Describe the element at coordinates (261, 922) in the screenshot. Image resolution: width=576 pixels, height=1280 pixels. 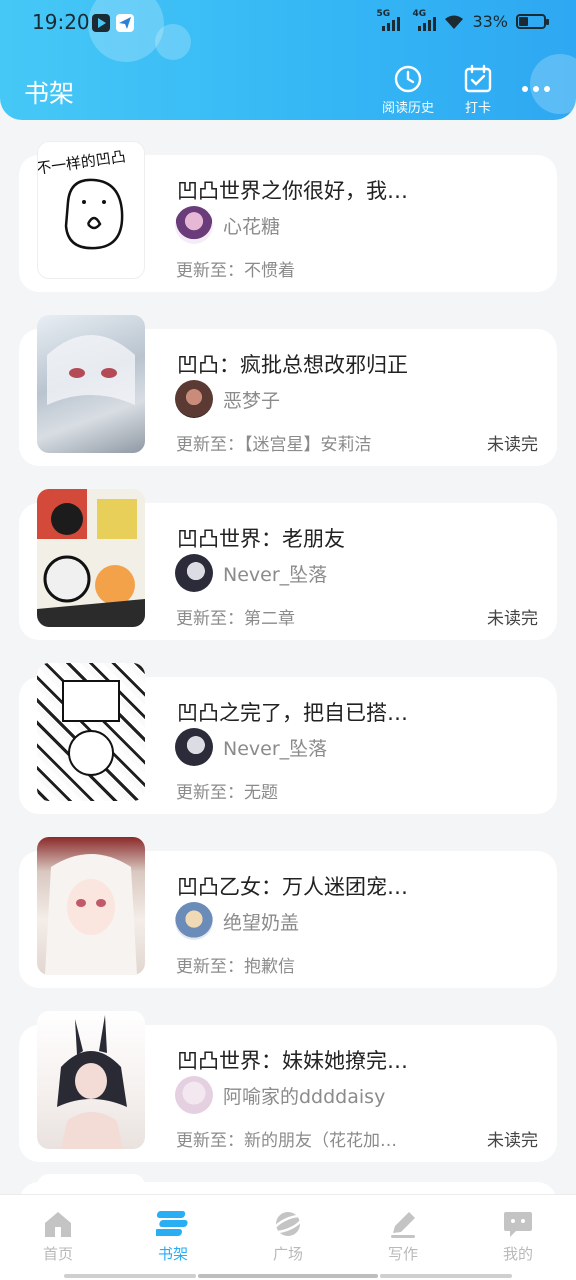
I see `author-name: 绝望奶盖` at that location.